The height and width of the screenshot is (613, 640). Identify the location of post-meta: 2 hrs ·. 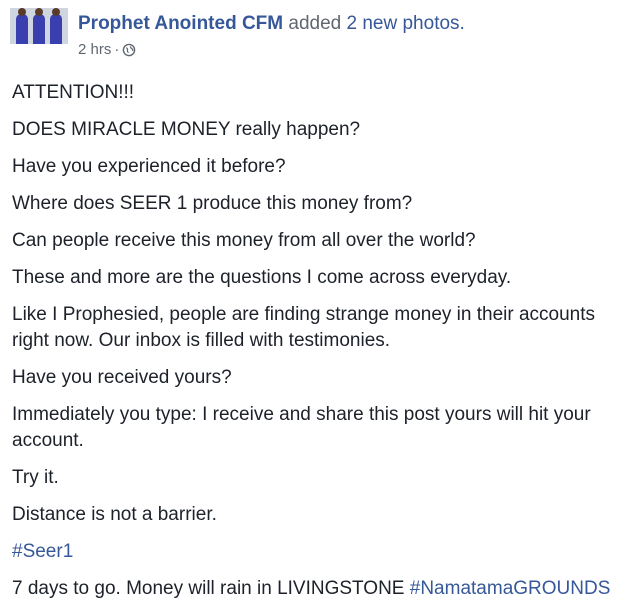
(107, 51).